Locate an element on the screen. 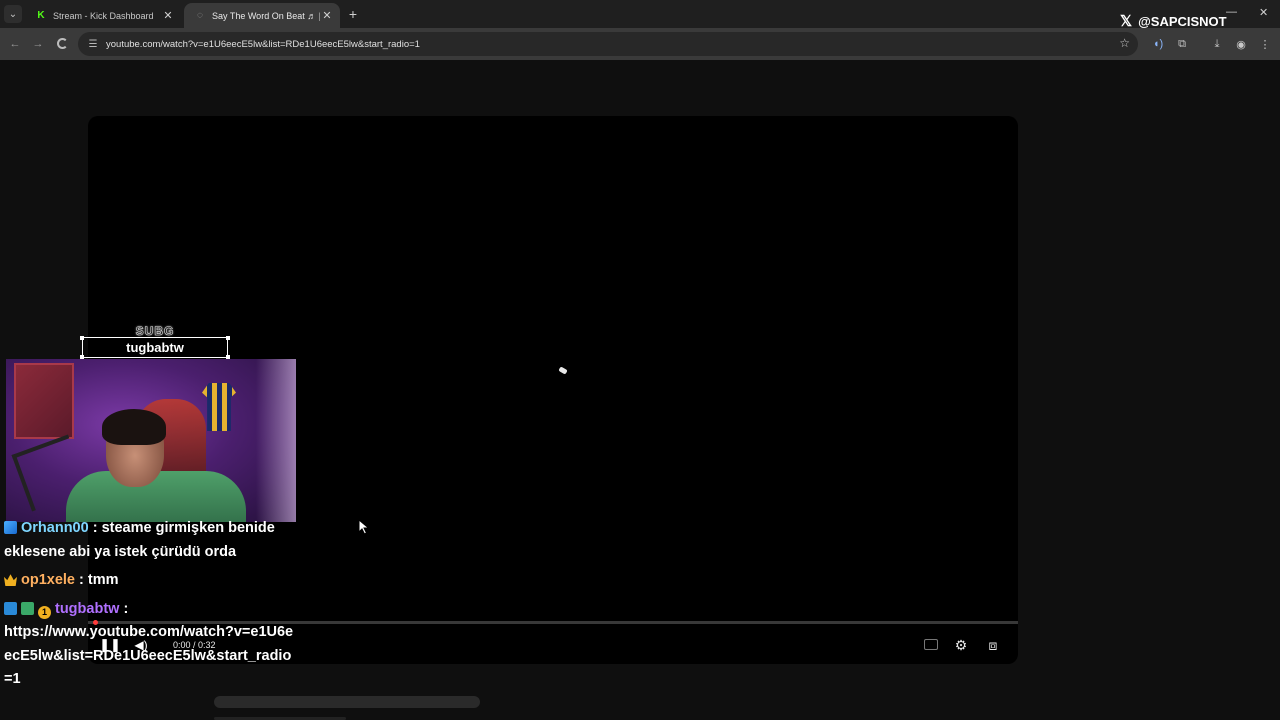 Image resolution: width=1280 pixels, height=720 pixels. streamer-body is located at coordinates (156, 496).